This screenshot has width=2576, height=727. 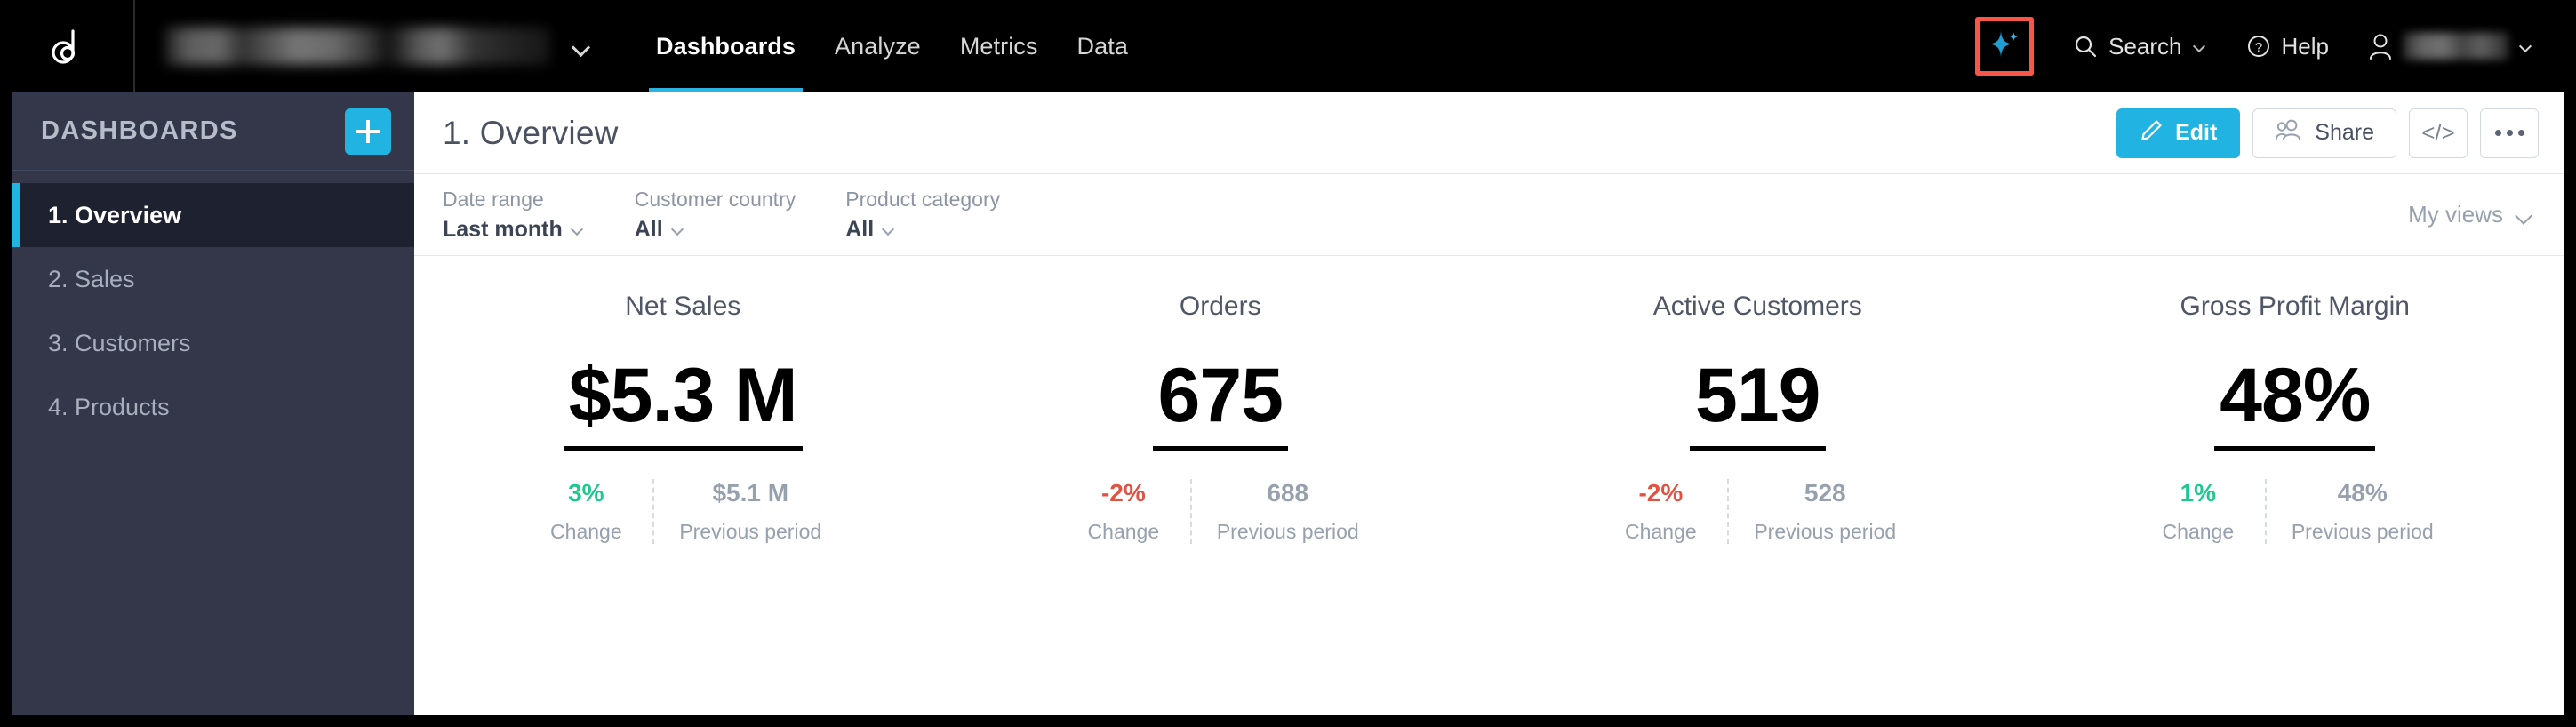 What do you see at coordinates (503, 229) in the screenshot?
I see `filter-value: Last month` at bounding box center [503, 229].